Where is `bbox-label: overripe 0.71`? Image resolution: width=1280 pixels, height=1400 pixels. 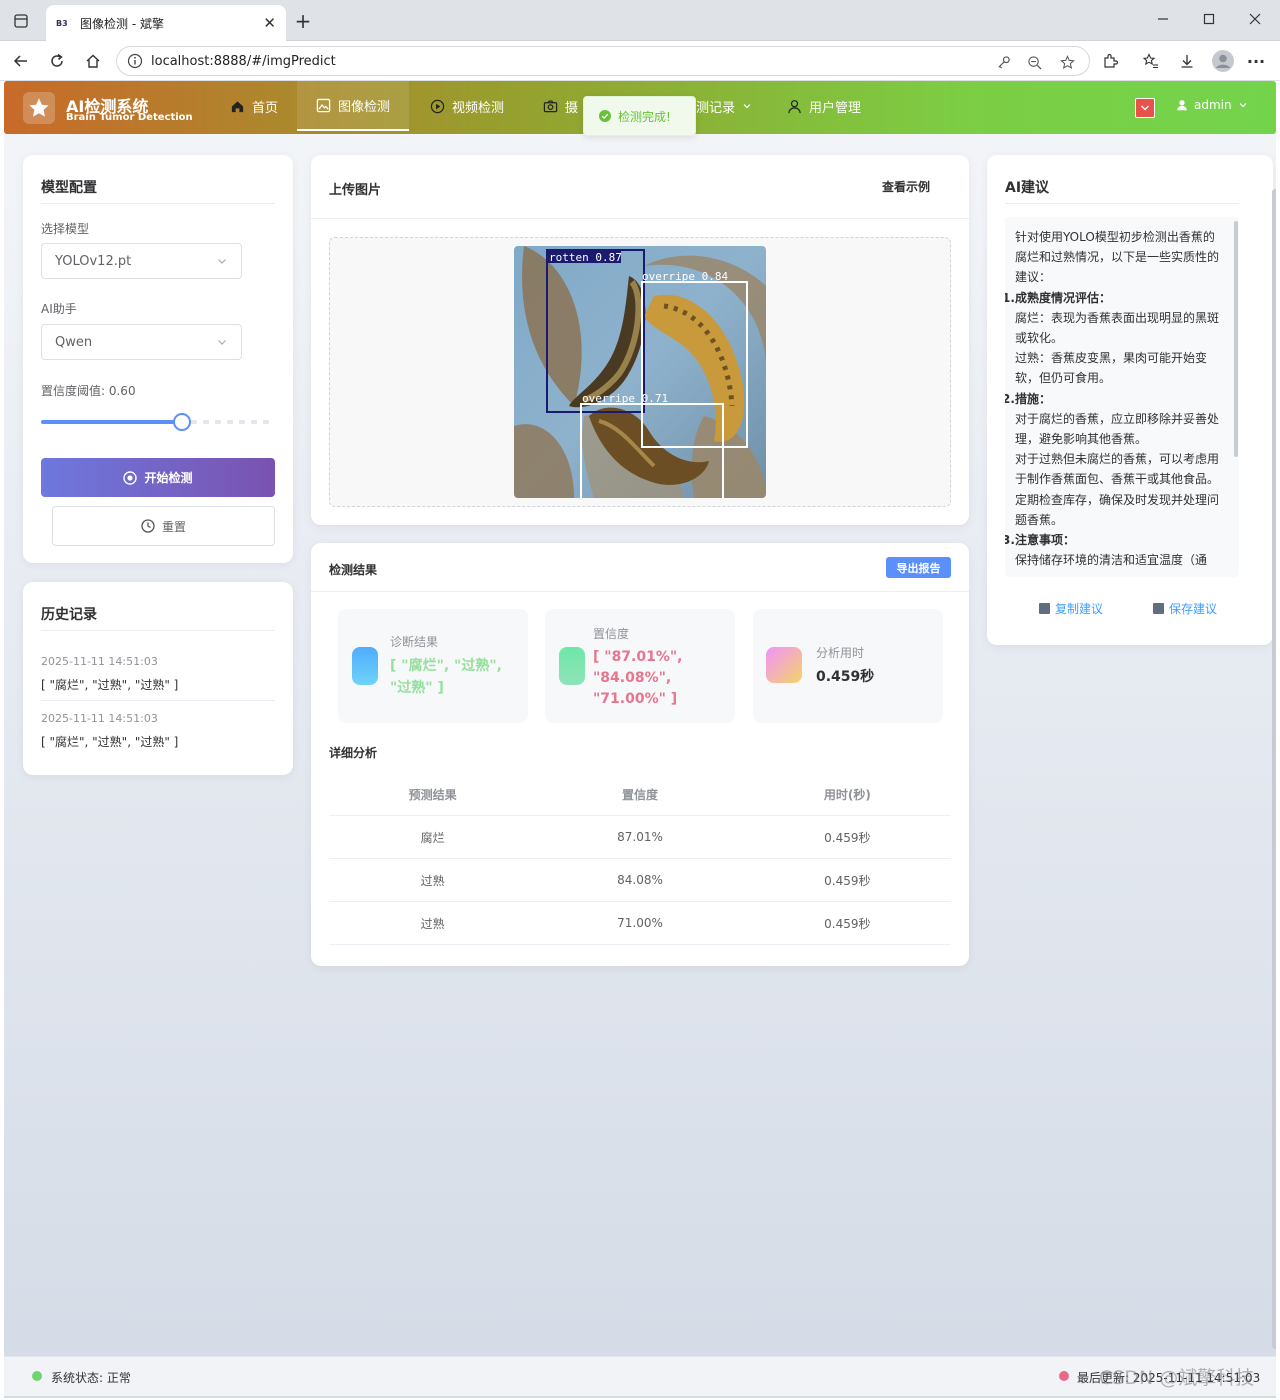 bbox-label: overripe 0.71 is located at coordinates (625, 398).